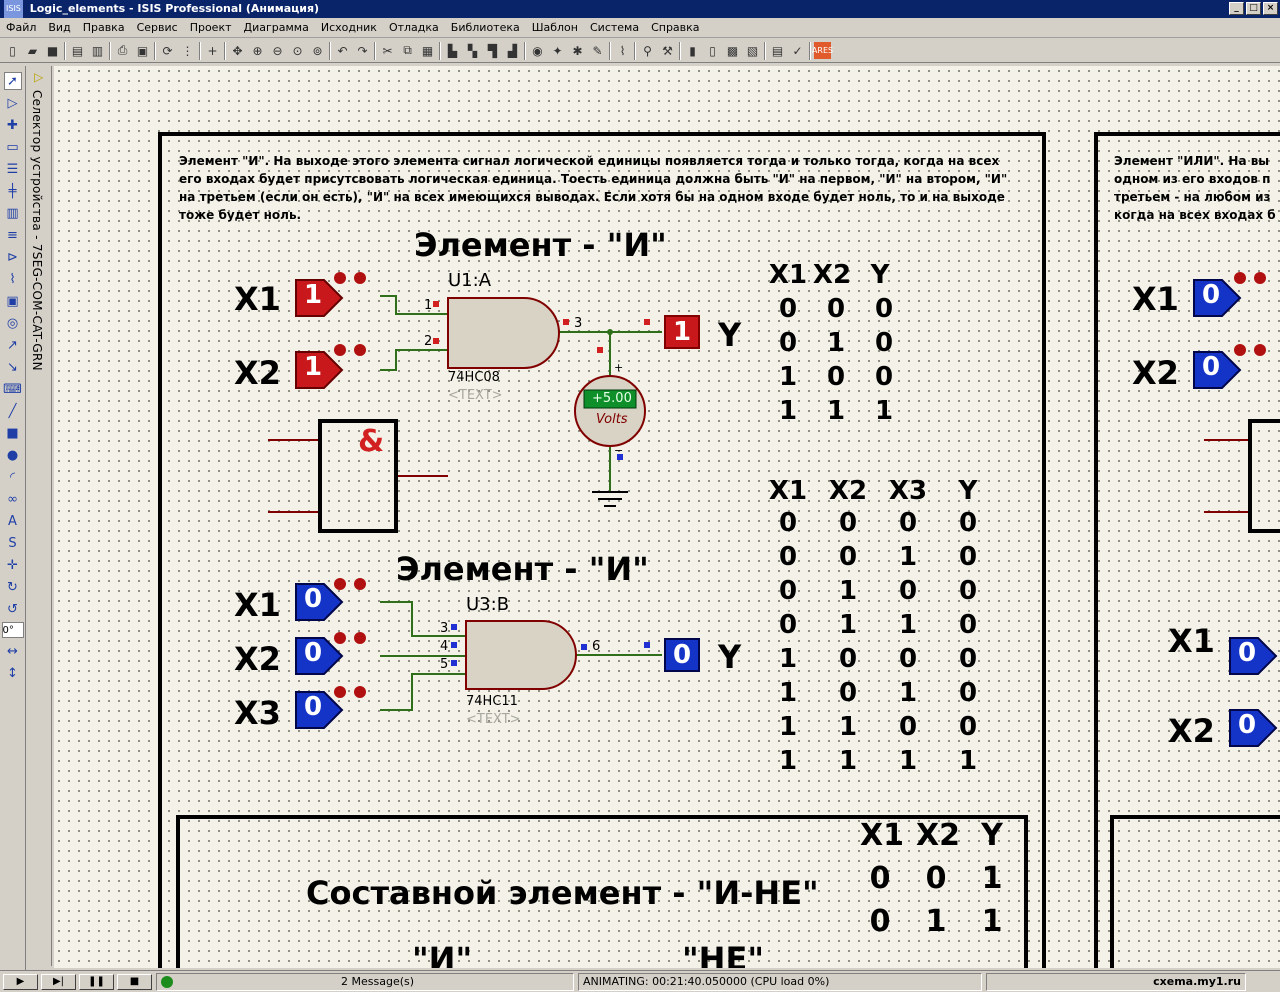 The height and width of the screenshot is (992, 1280). Describe the element at coordinates (167, 50) in the screenshot. I see `redraw-icon: ⟳` at that location.